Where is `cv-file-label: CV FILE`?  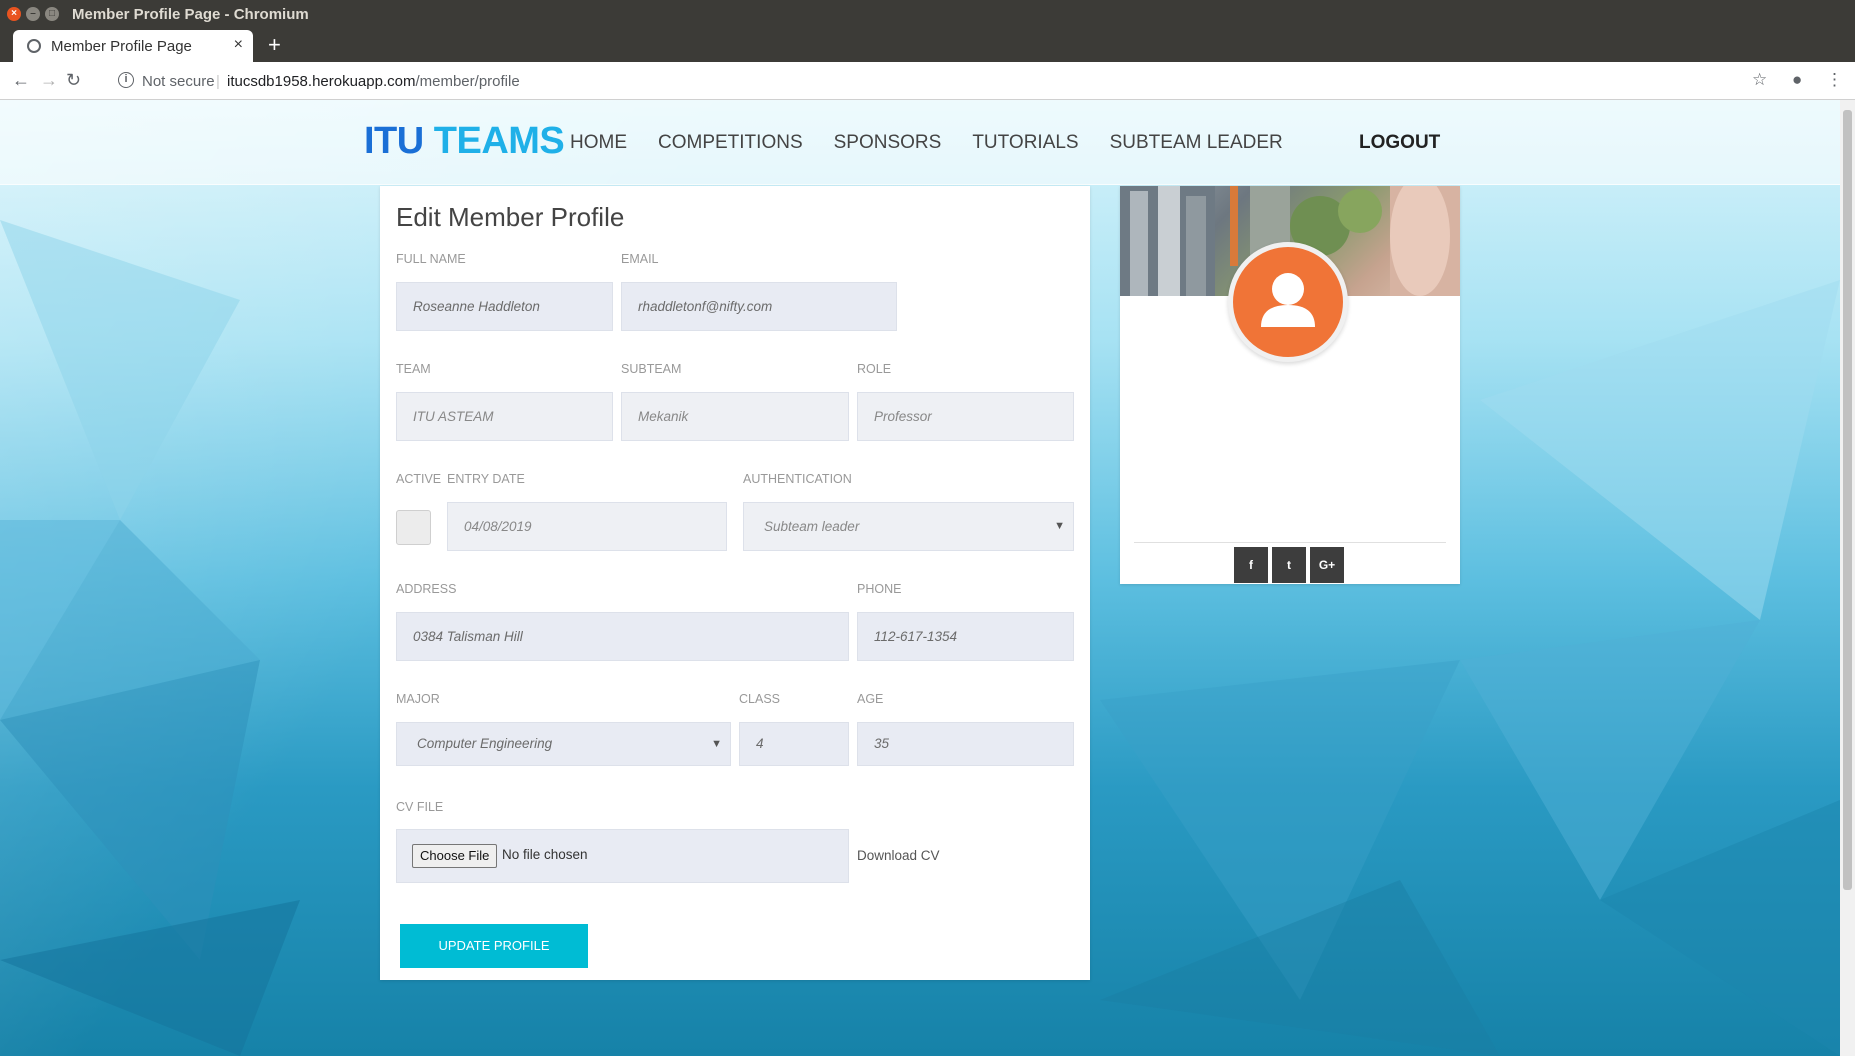 cv-file-label: CV FILE is located at coordinates (420, 807).